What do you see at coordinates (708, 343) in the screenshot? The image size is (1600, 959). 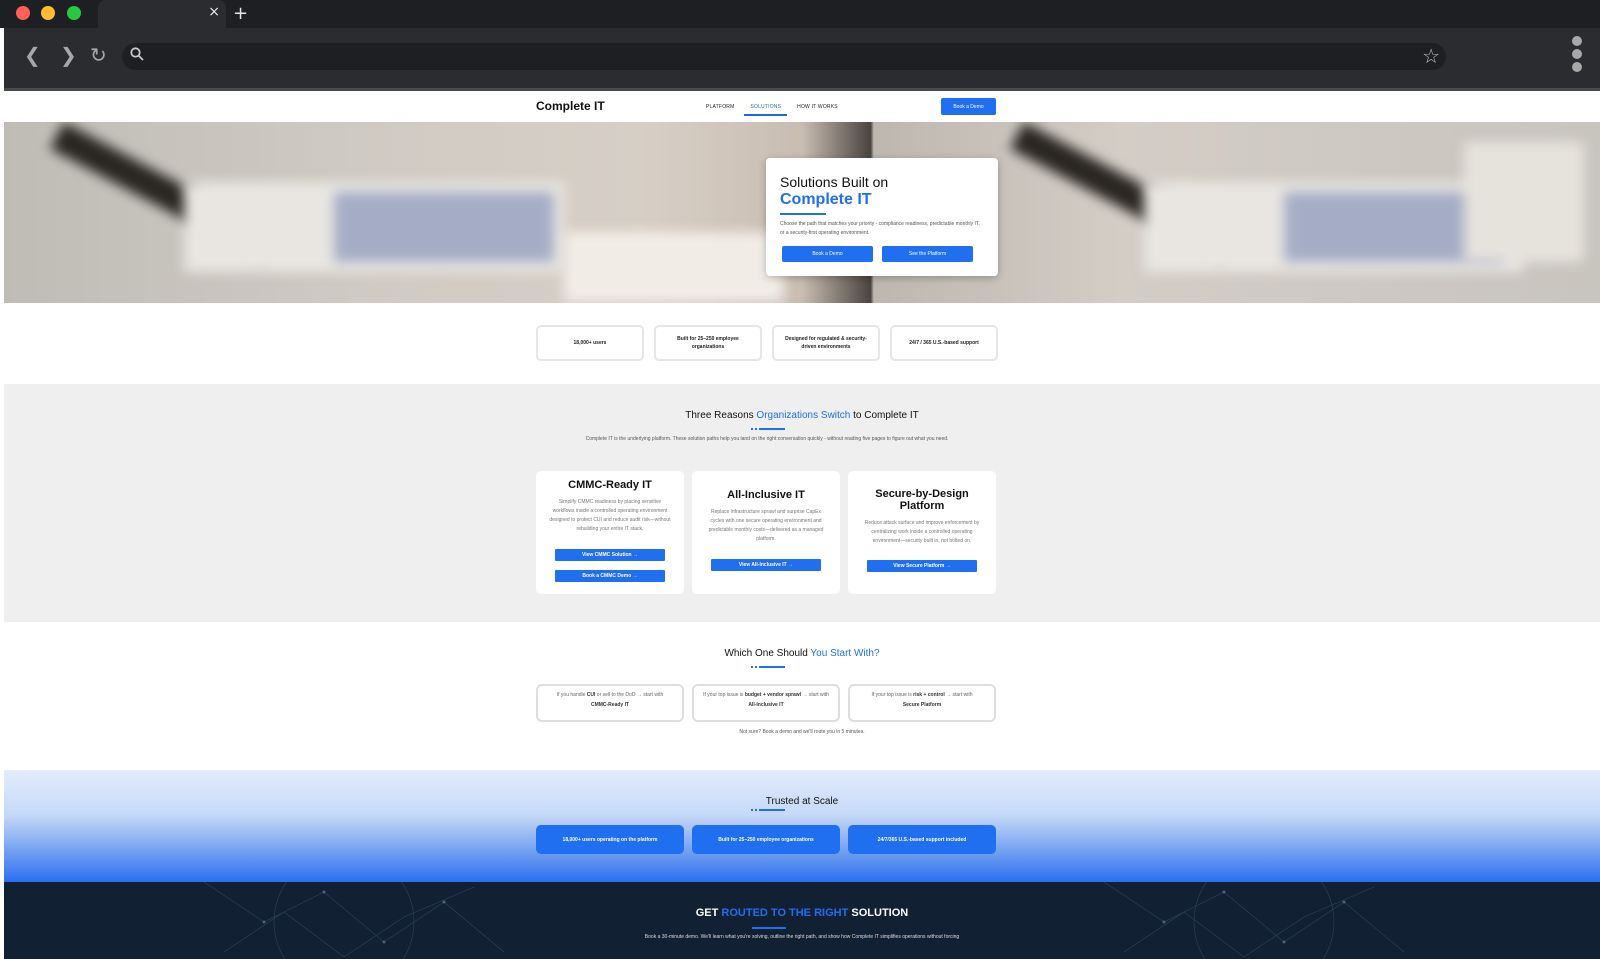 I see `stat-card: Built for 25–250 employee organizations` at bounding box center [708, 343].